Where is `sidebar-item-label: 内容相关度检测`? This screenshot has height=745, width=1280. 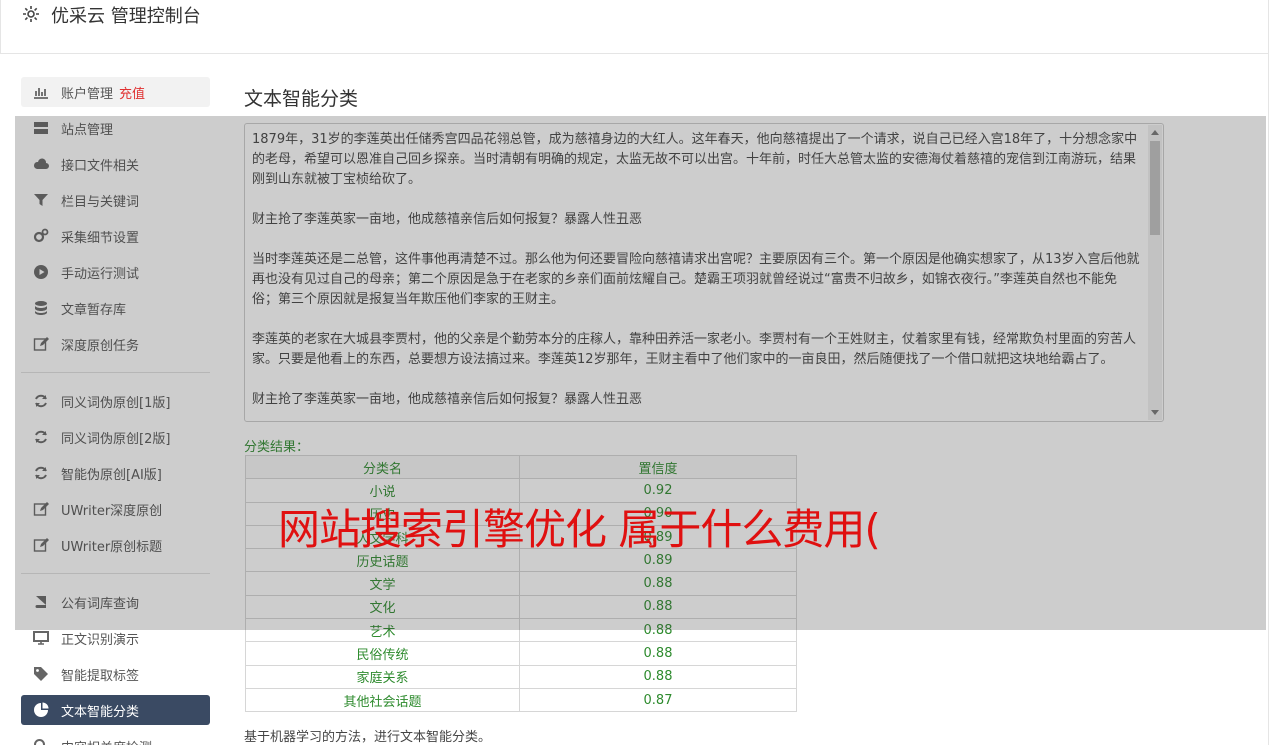
sidebar-item-label: 内容相关度检测 is located at coordinates (106, 741).